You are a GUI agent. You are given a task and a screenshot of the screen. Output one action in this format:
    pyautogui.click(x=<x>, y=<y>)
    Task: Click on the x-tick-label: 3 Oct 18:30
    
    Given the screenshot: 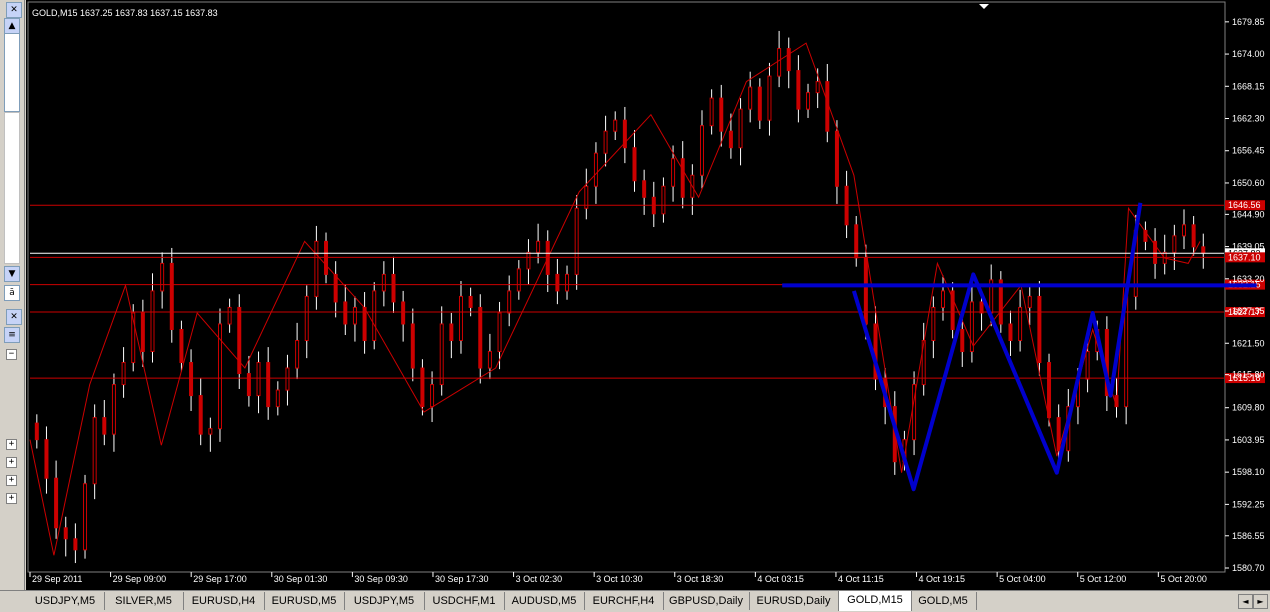 What is the action you would take?
    pyautogui.click(x=700, y=579)
    